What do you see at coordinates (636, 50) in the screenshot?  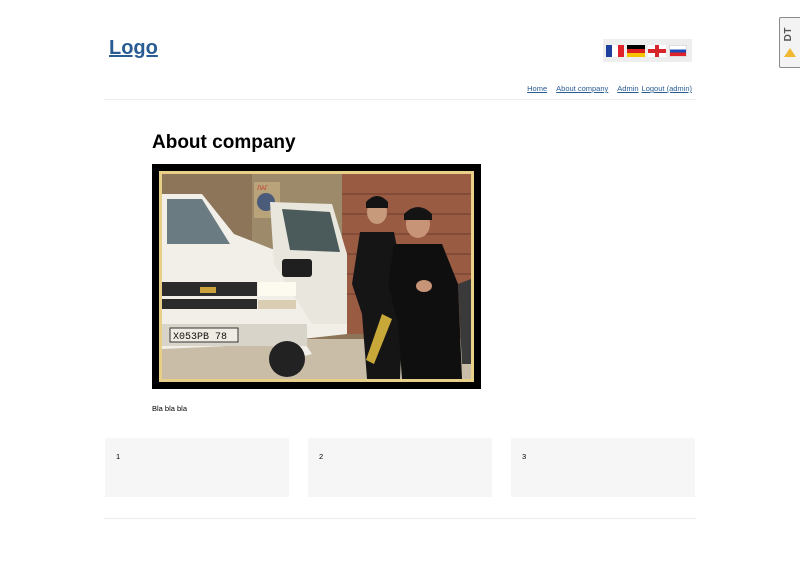 I see `flag-german-icon` at bounding box center [636, 50].